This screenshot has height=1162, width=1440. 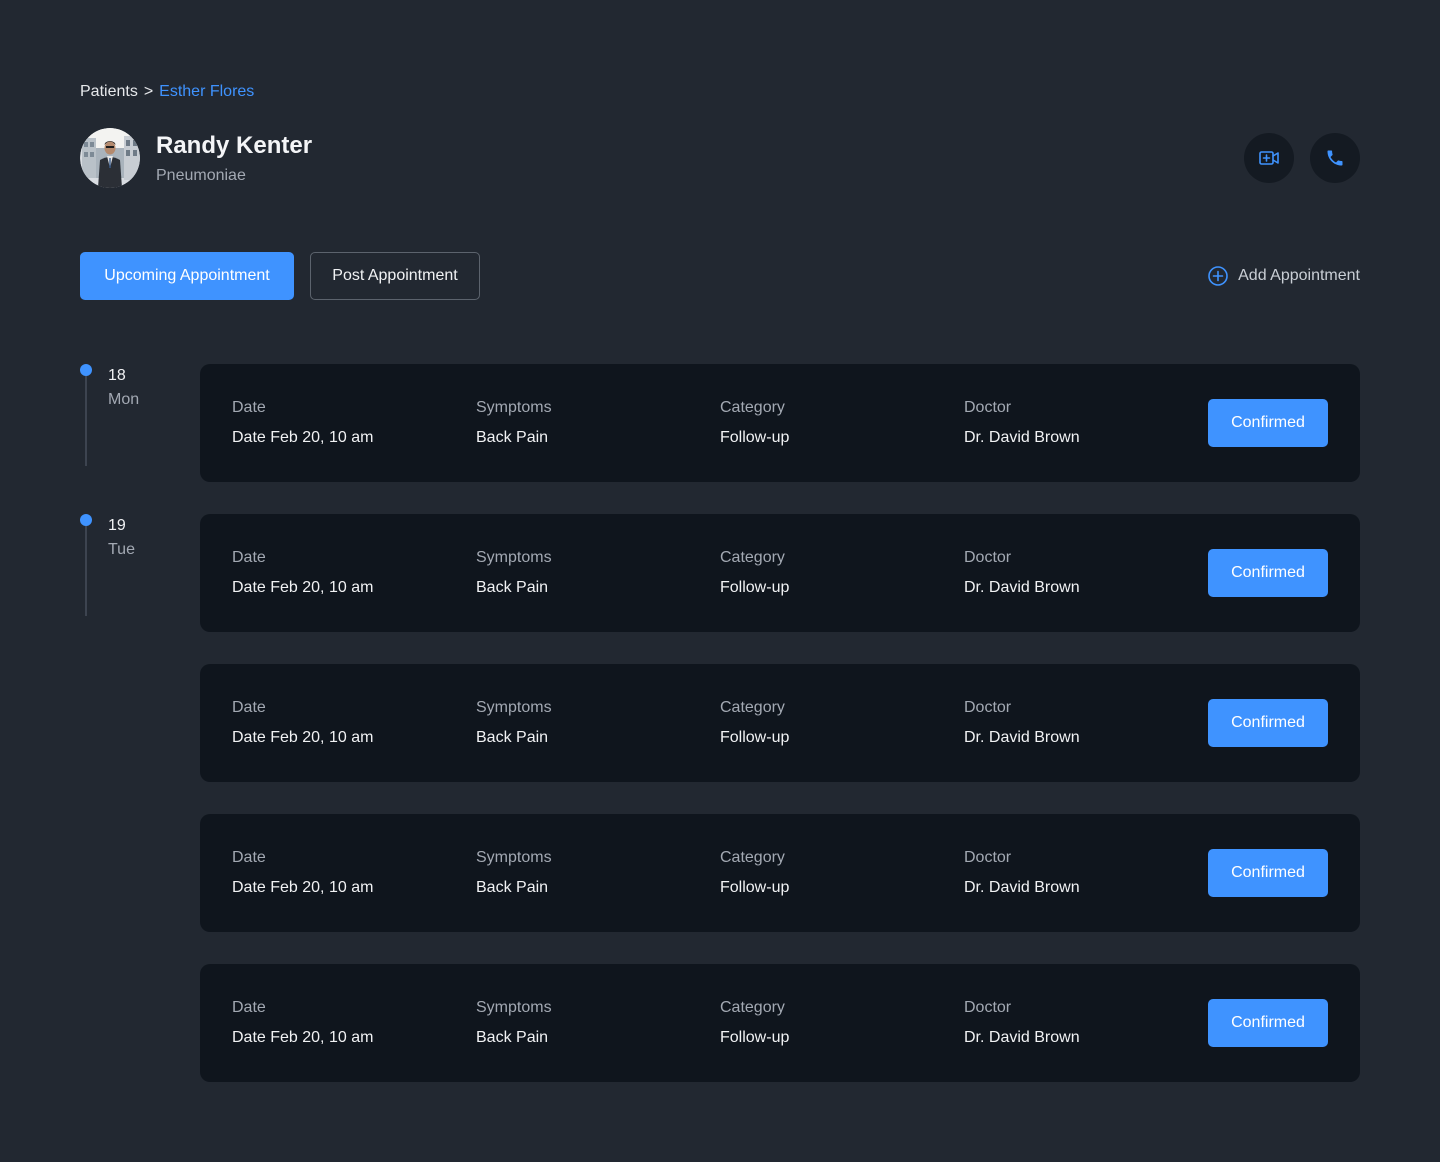 What do you see at coordinates (234, 145) in the screenshot?
I see `patient-name: Randy Kenter` at bounding box center [234, 145].